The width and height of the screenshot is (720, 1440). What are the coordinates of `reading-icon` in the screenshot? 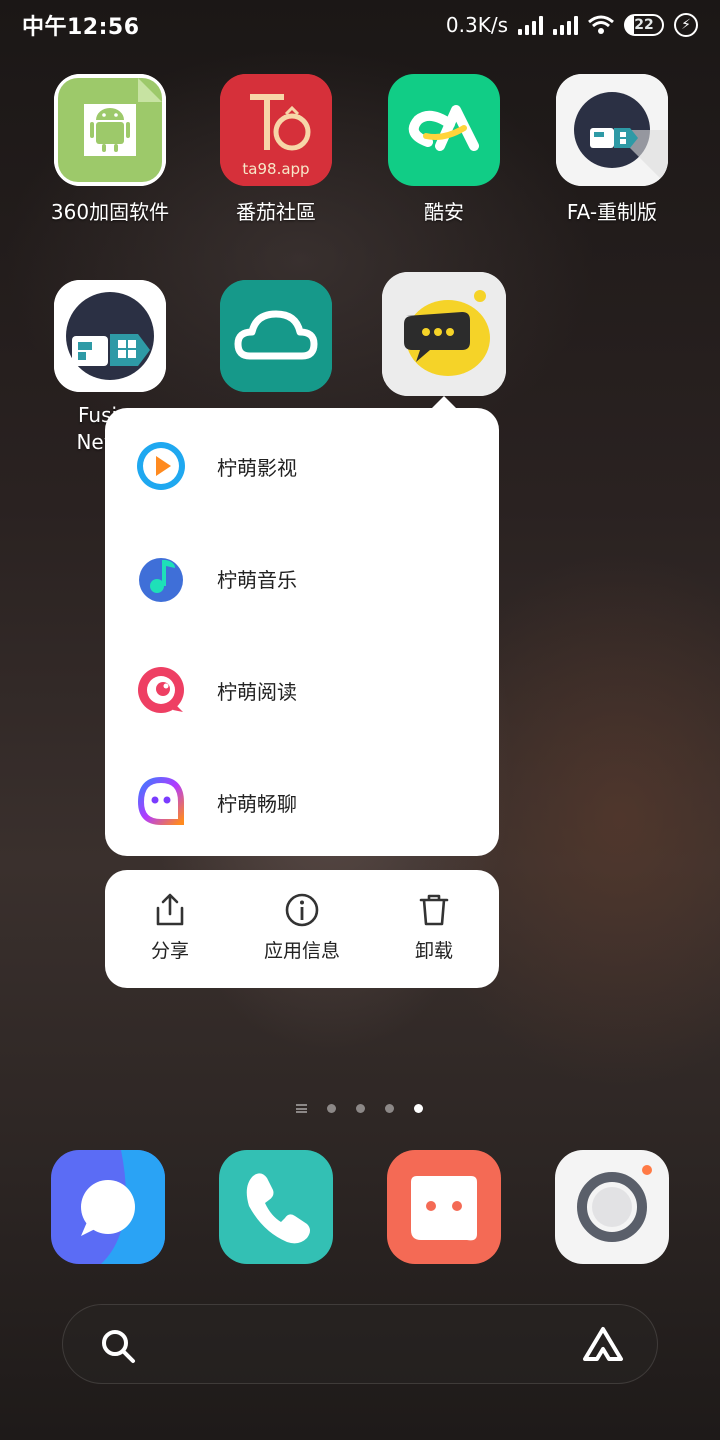 It's located at (161, 690).